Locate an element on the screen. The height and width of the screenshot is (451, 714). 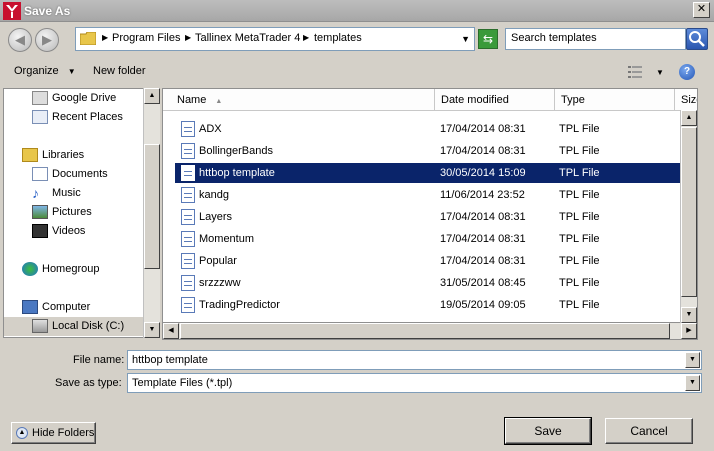
window-title: Save As is located at coordinates (47, 11).